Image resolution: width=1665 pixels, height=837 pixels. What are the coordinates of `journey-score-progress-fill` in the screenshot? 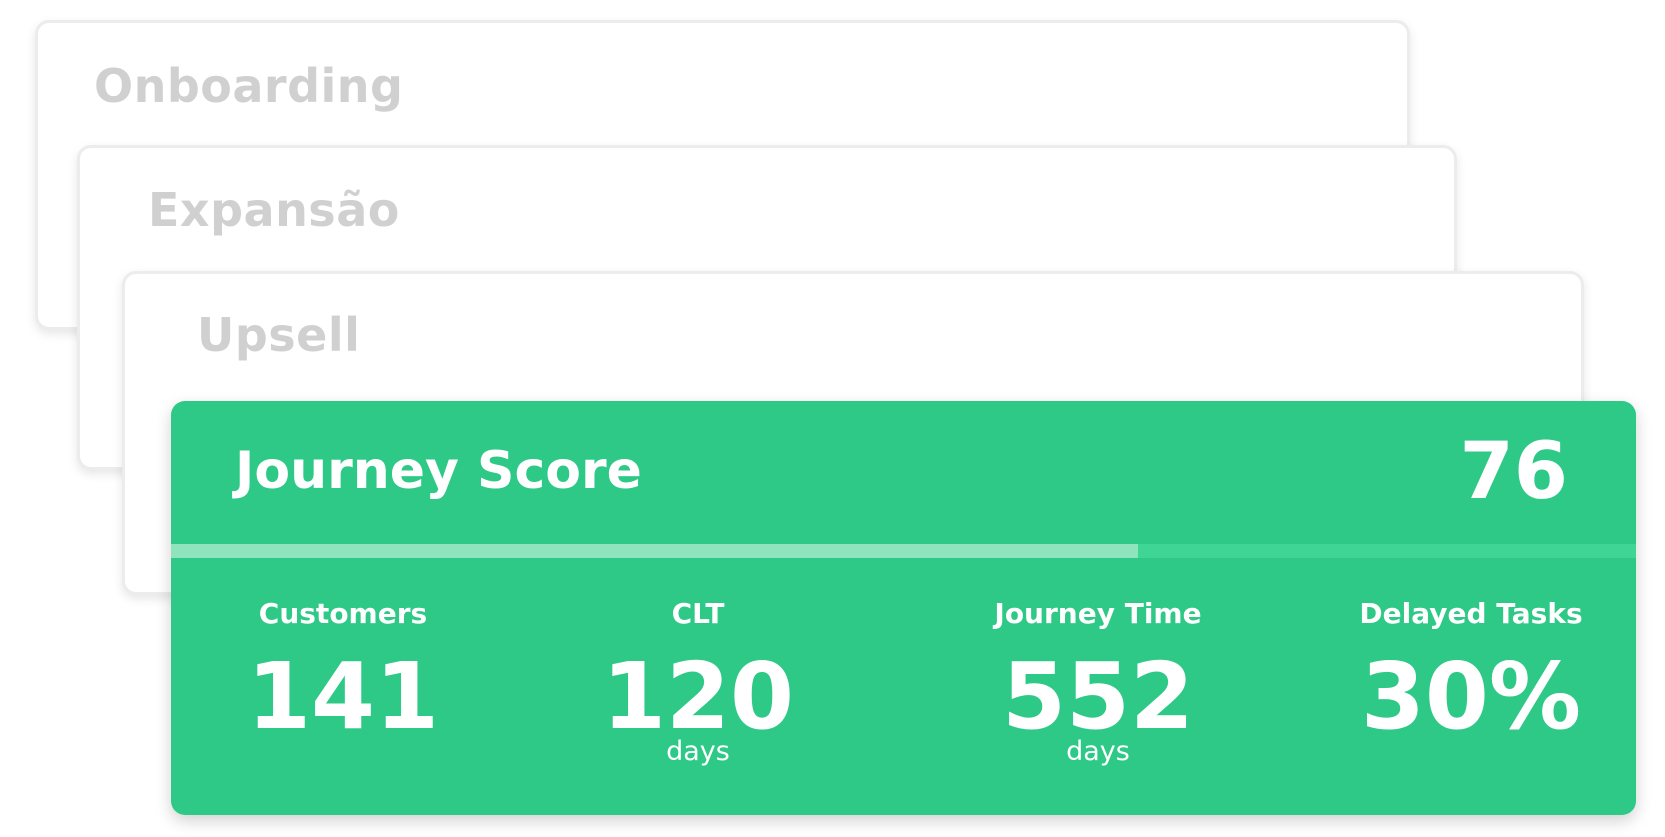 It's located at (654, 551).